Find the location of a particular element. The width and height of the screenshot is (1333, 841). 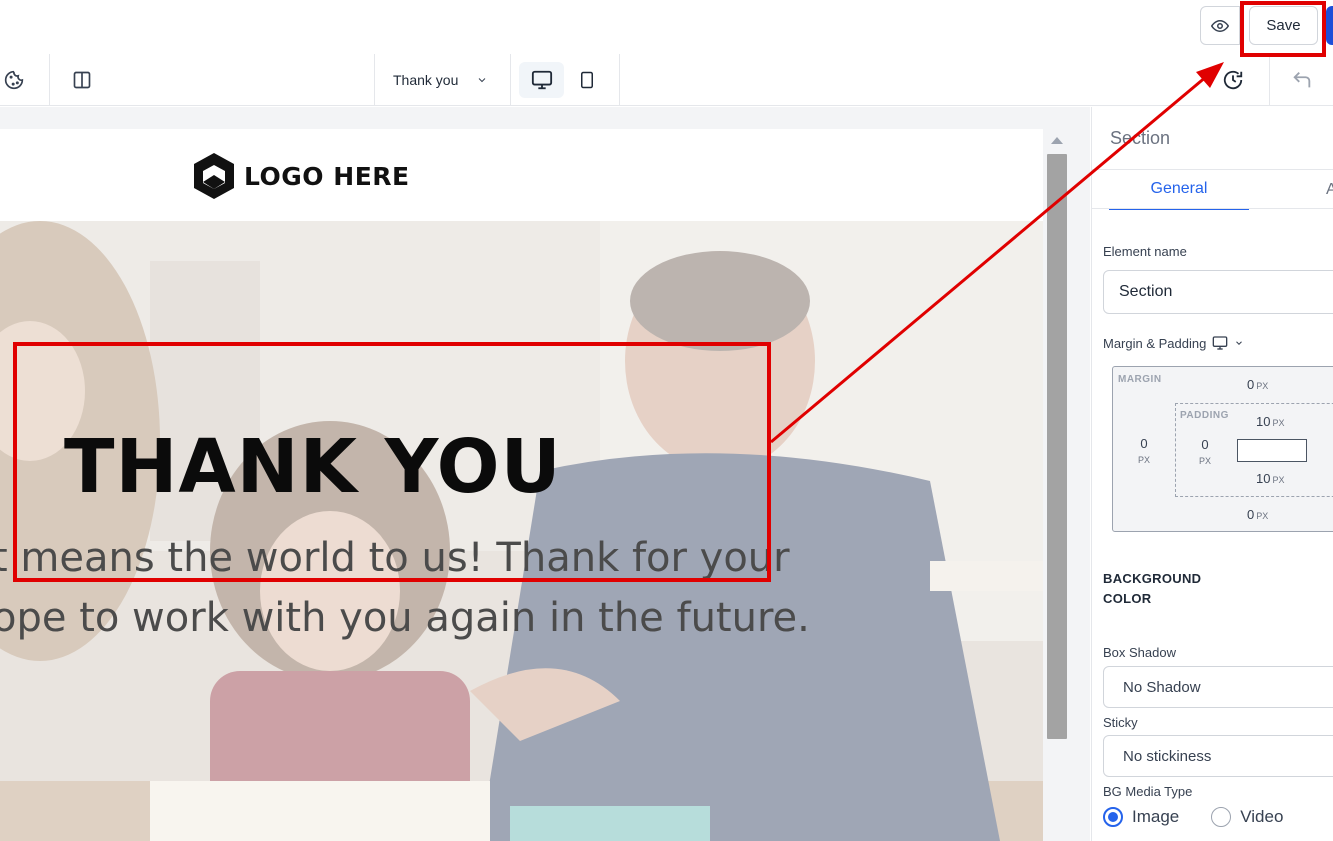

columns-icon is located at coordinates (82, 80).